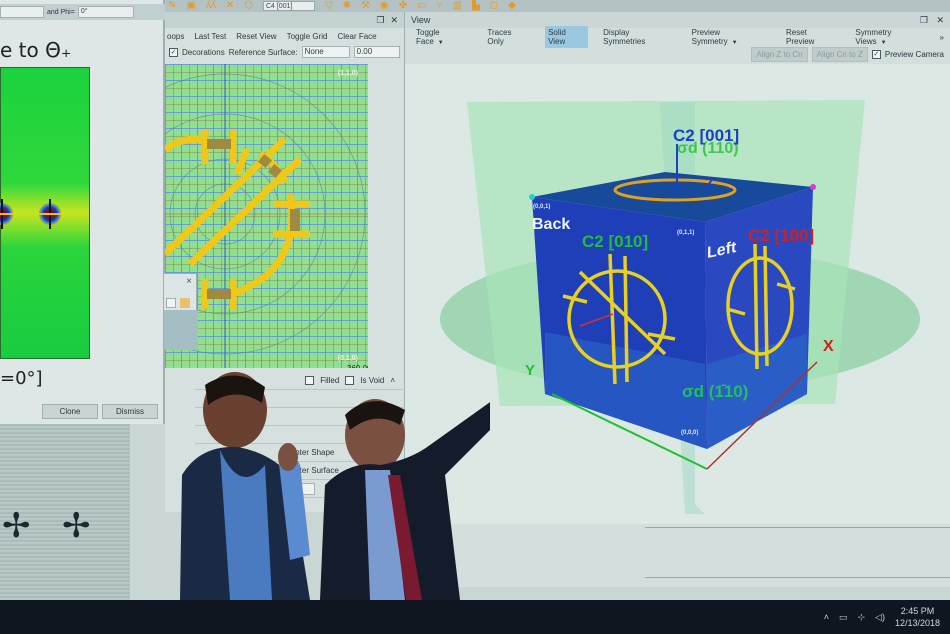 The width and height of the screenshot is (950, 634). Describe the element at coordinates (253, 219) in the screenshot. I see `trace-stubs` at that location.